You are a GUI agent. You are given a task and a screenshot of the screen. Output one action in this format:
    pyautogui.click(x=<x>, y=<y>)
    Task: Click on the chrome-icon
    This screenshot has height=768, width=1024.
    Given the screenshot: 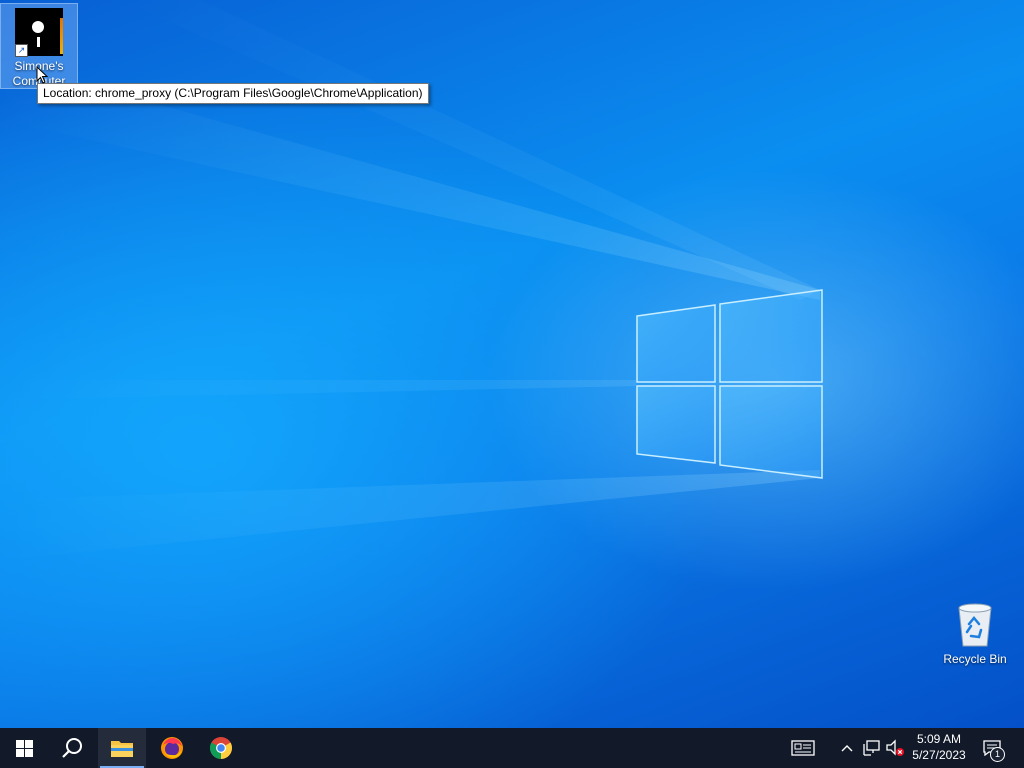 What is the action you would take?
    pyautogui.click(x=221, y=748)
    